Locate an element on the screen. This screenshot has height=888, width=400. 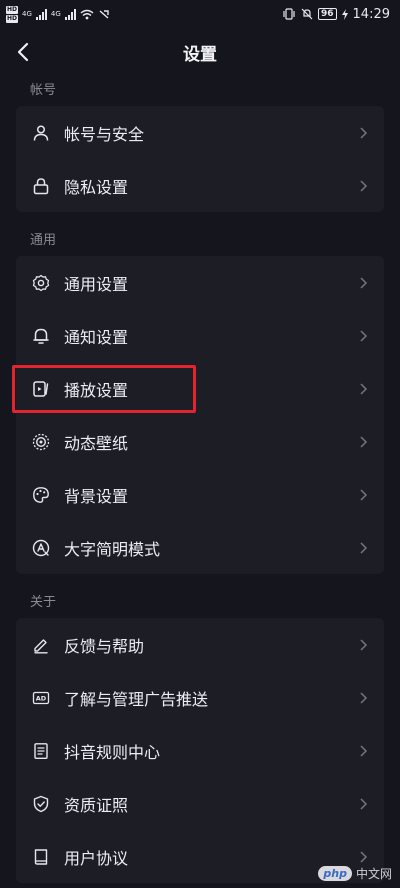
settings-item-label: 动态壁纸 is located at coordinates (96, 443).